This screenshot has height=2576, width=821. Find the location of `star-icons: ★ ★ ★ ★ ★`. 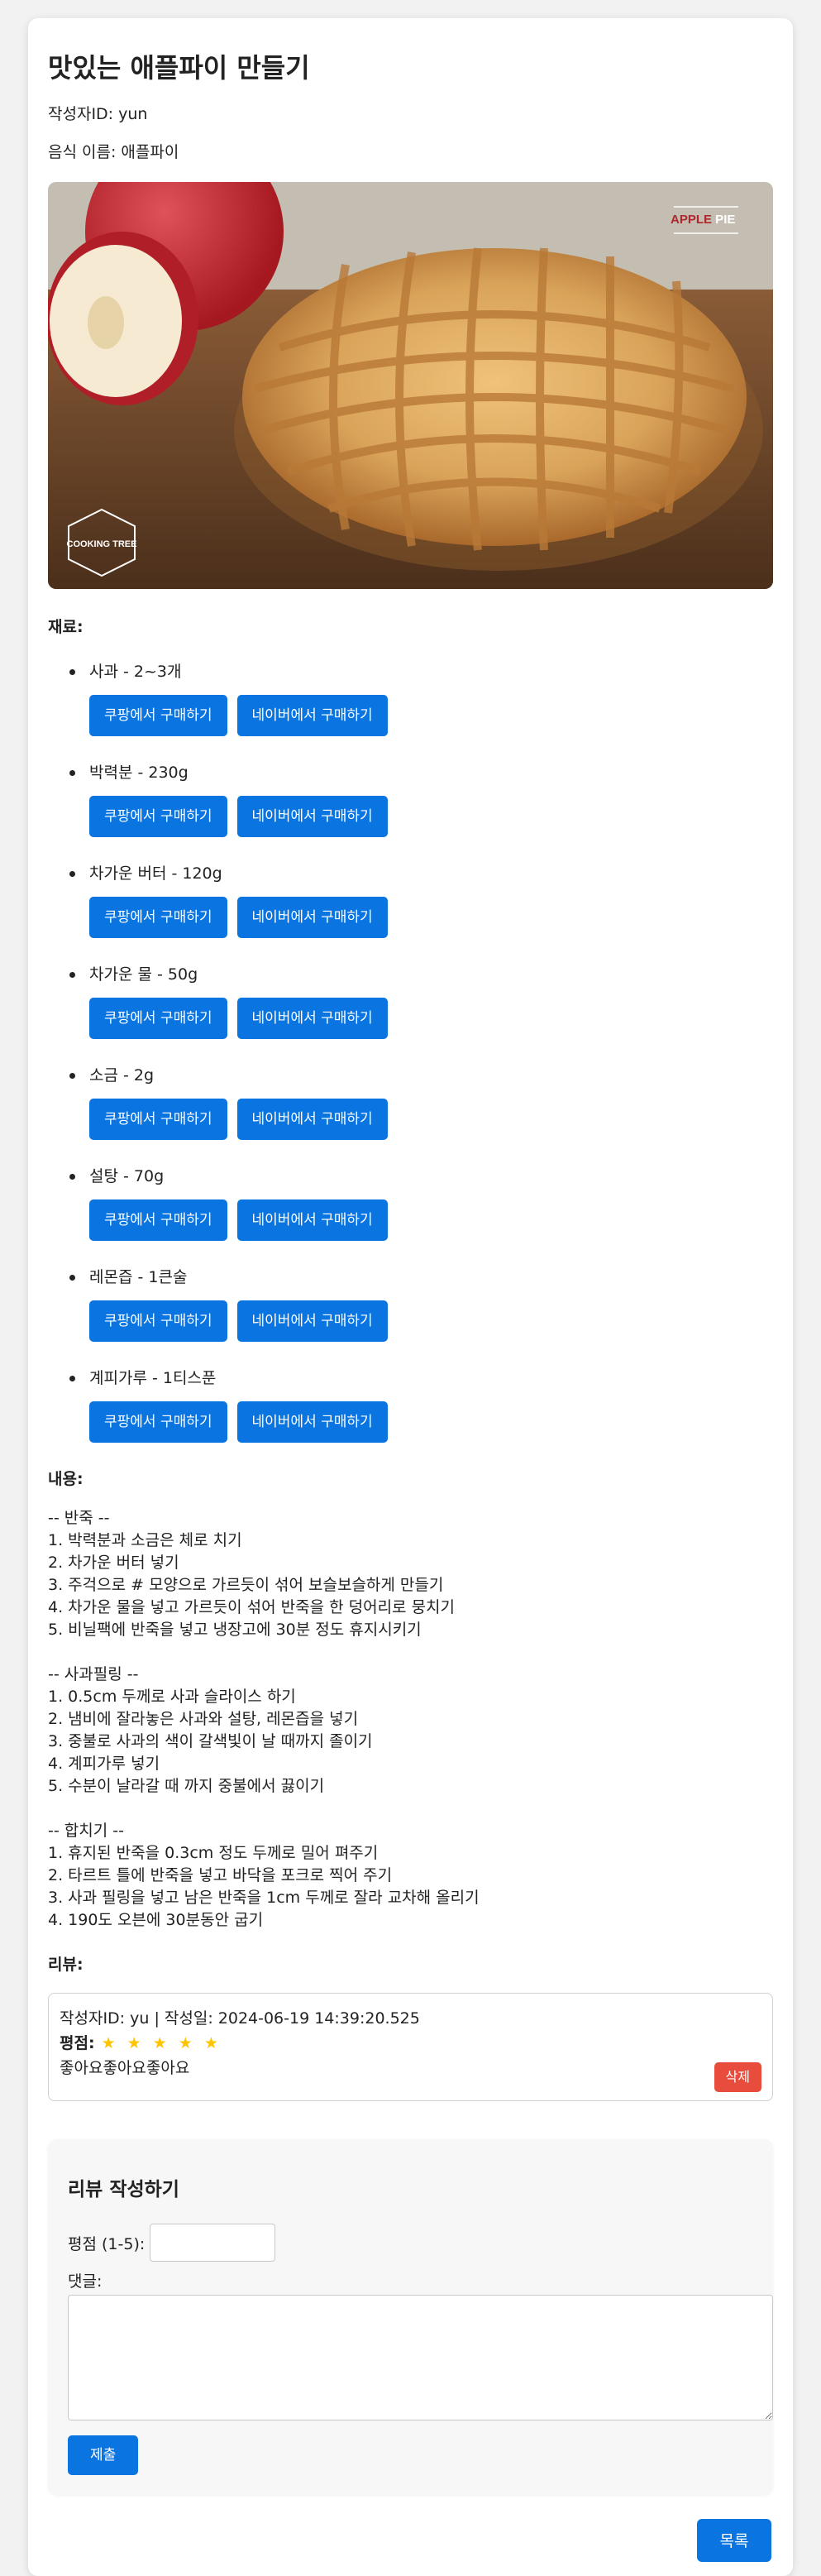

star-icons: ★ ★ ★ ★ ★ is located at coordinates (161, 2043).